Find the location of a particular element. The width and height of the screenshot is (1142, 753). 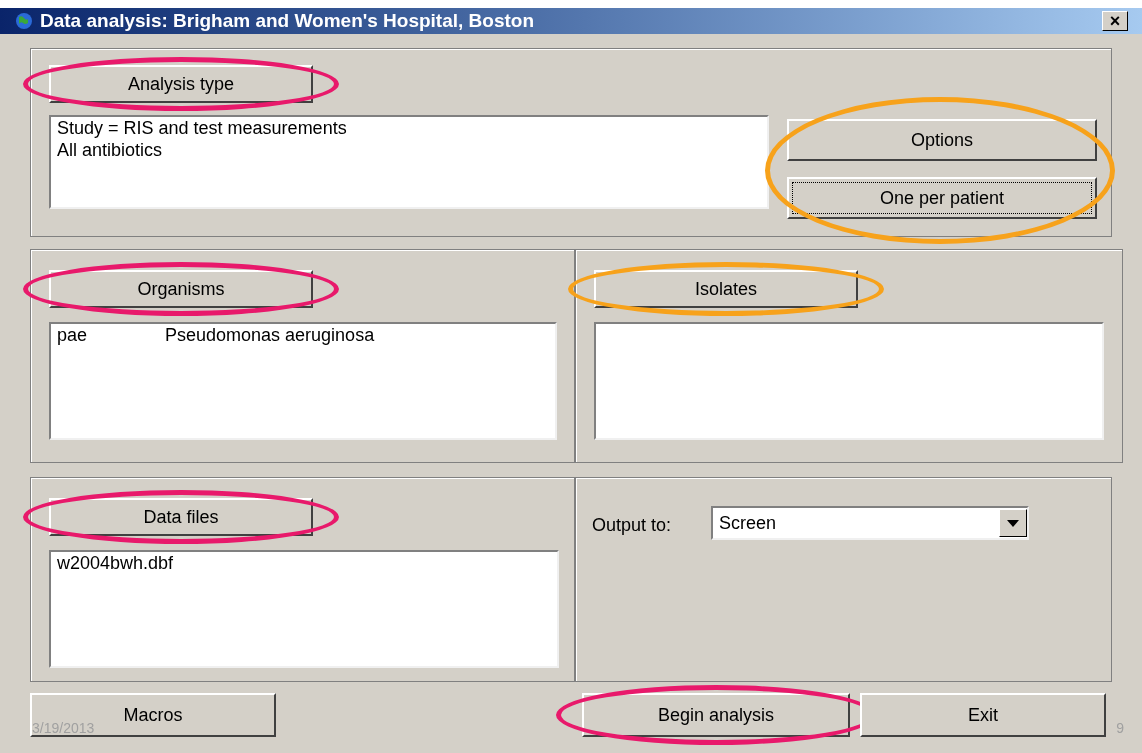

organism-code: pae is located at coordinates (73, 335).